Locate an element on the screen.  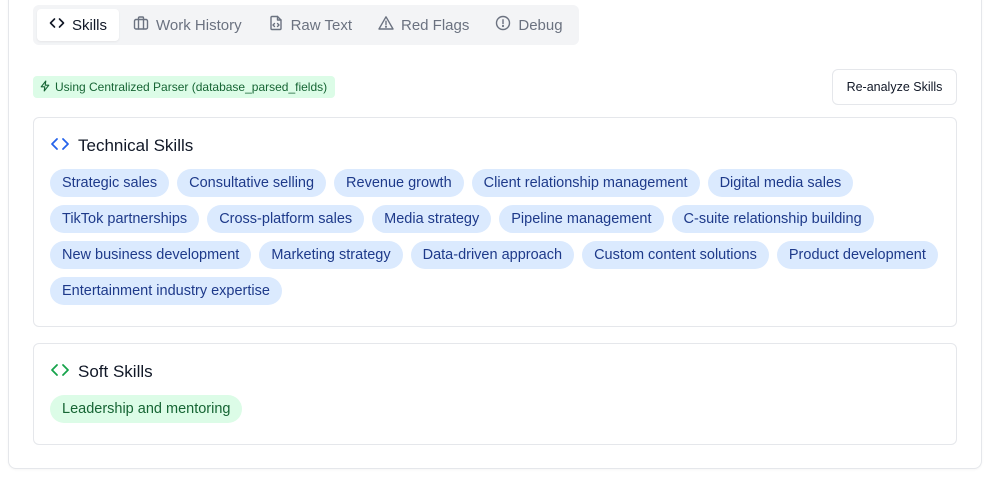
skill-chip: Digital media sales is located at coordinates (780, 183).